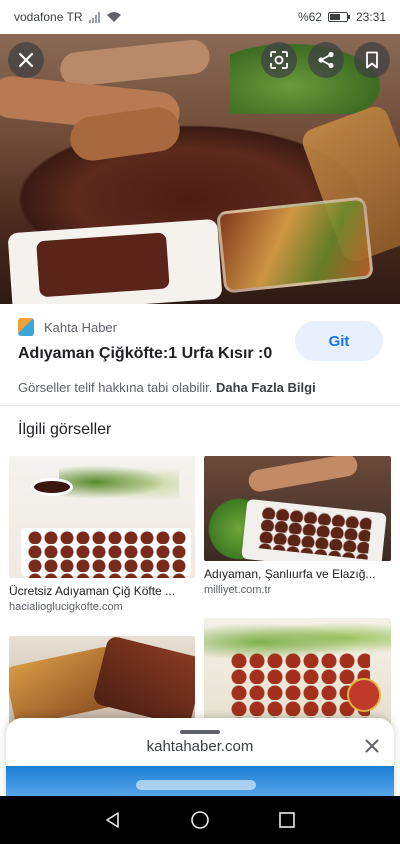 This screenshot has height=844, width=400. I want to click on site-preview, so click(200, 782).